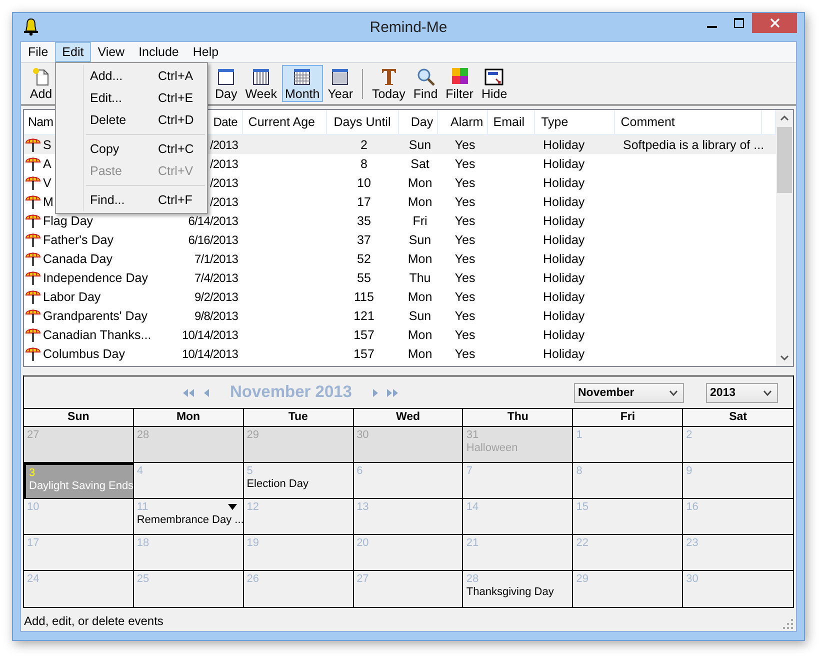  What do you see at coordinates (261, 83) in the screenshot?
I see `toolbar-button: Week` at bounding box center [261, 83].